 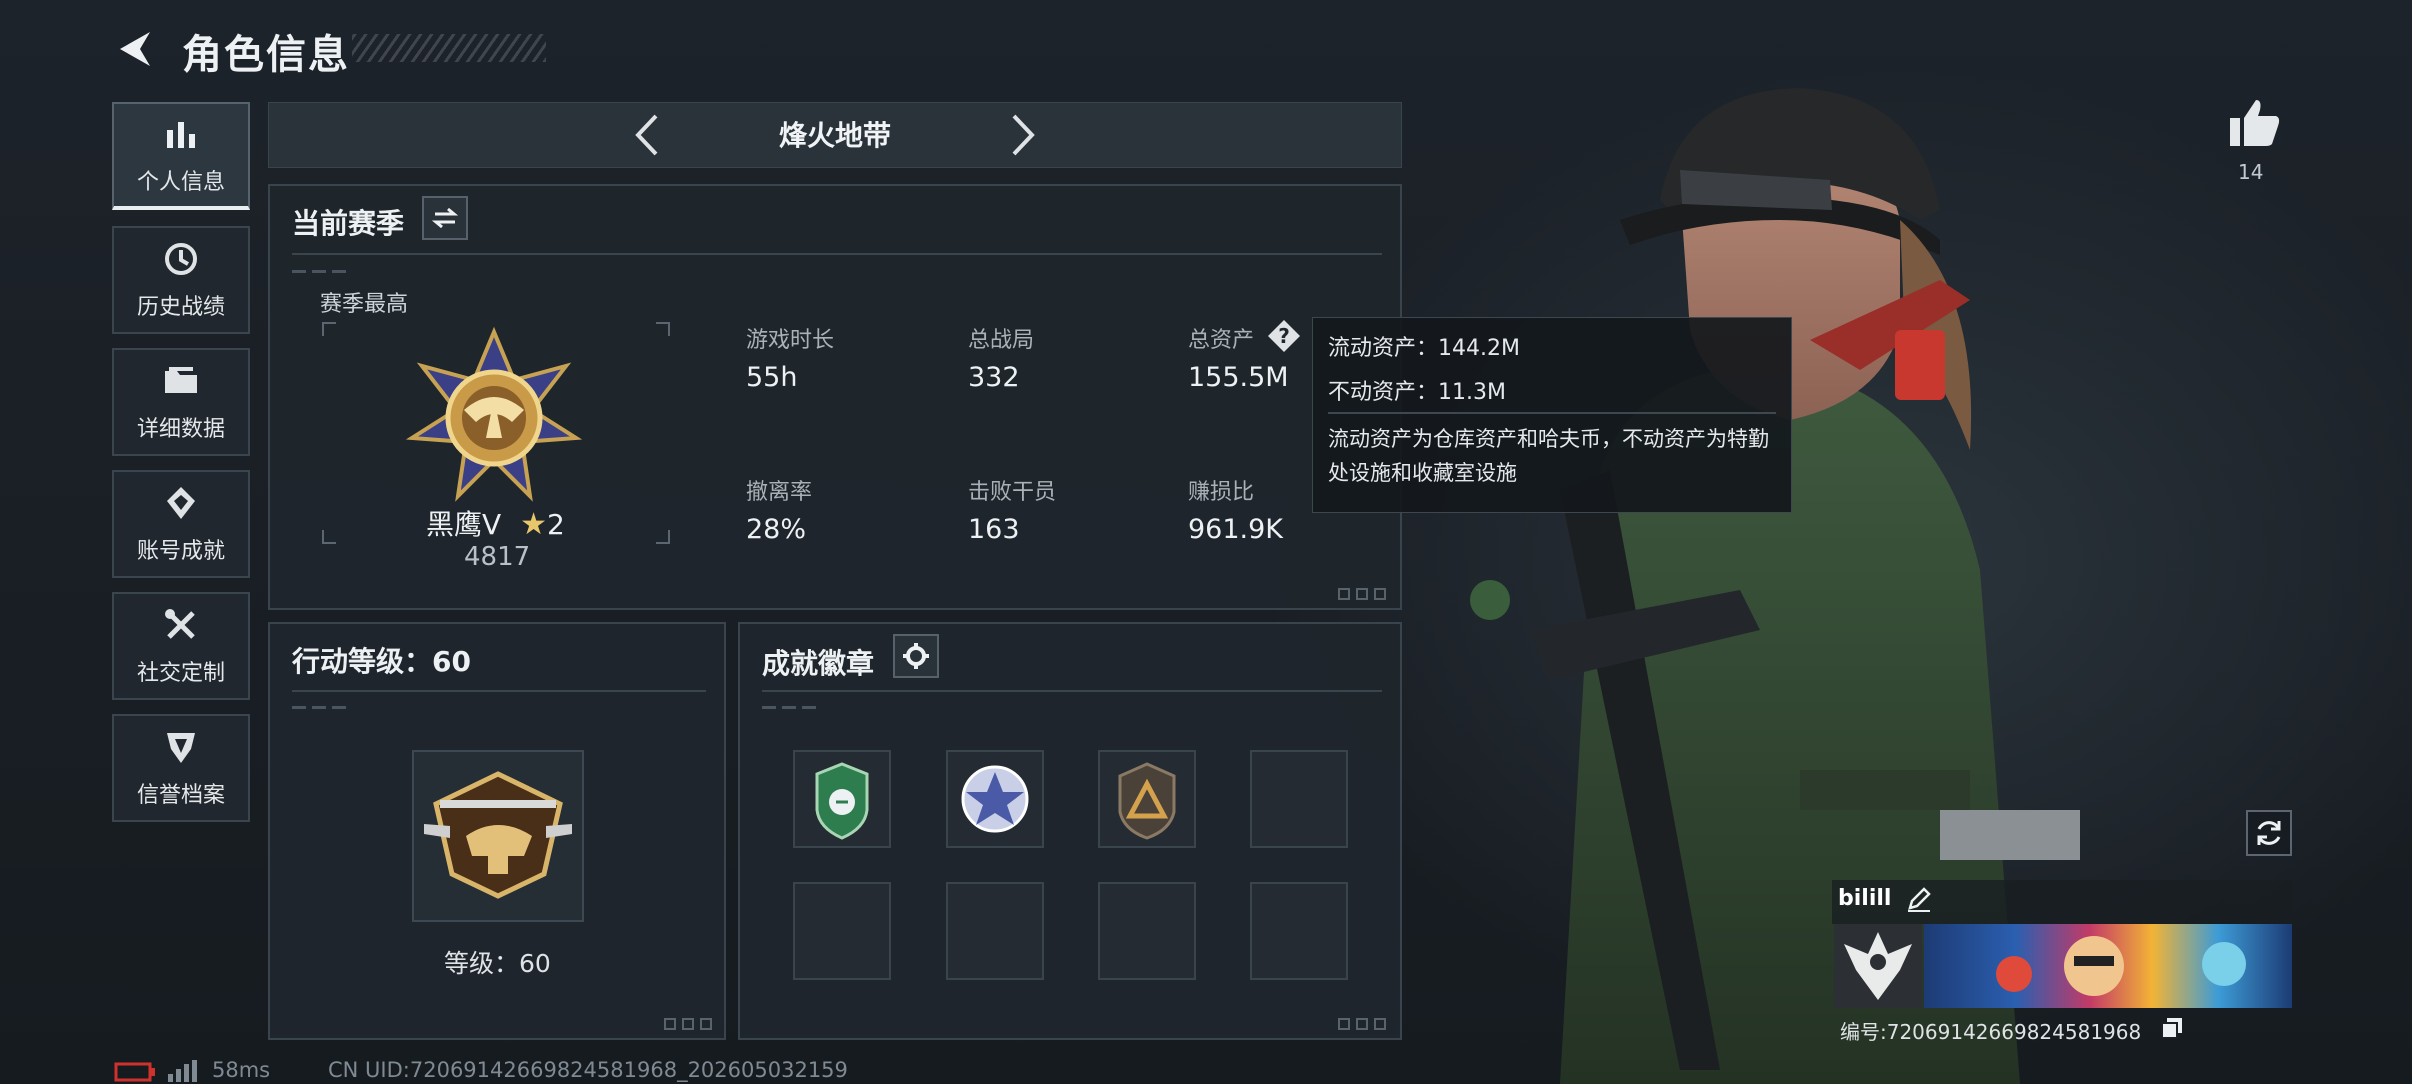 I want to click on rotate-icon, so click(x=2269, y=833).